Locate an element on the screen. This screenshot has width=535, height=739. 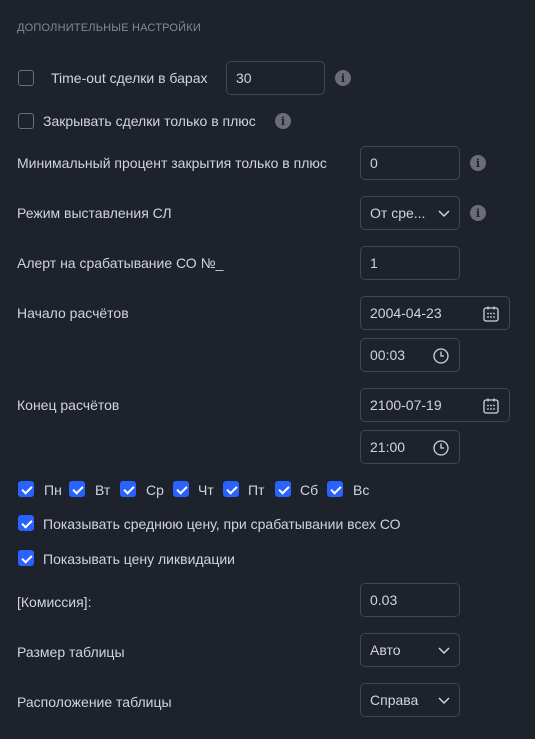
table-size-label: Размер таблицы is located at coordinates (71, 652).